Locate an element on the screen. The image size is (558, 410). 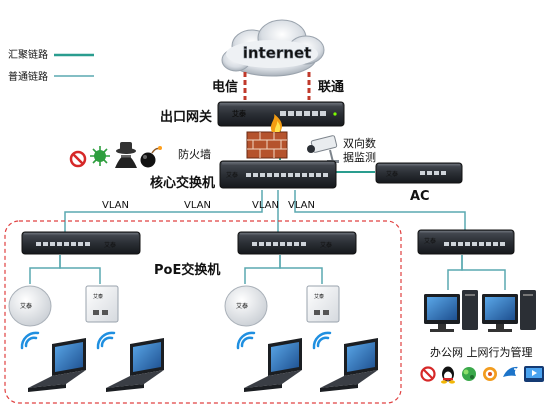
core-switch-device: 艾泰 is located at coordinates (278, 174).